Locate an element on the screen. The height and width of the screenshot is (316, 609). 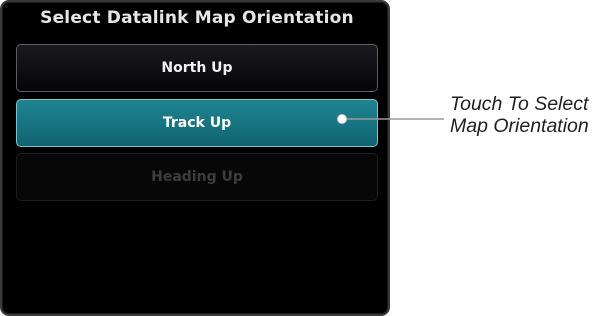
north-up-label: North Up is located at coordinates (197, 68).